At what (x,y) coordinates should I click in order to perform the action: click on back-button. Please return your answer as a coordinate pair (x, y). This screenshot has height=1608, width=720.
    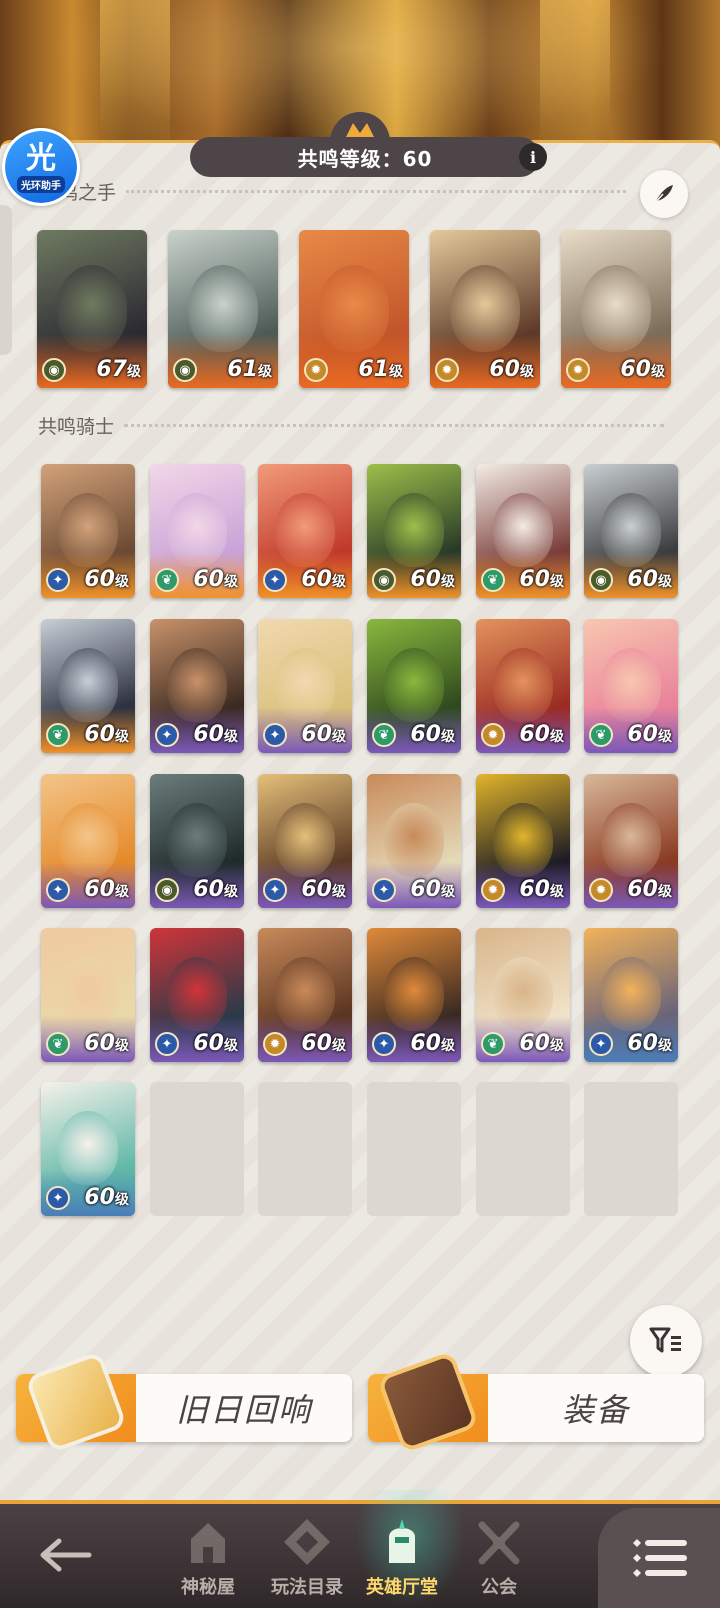
    Looking at the image, I should click on (65, 1555).